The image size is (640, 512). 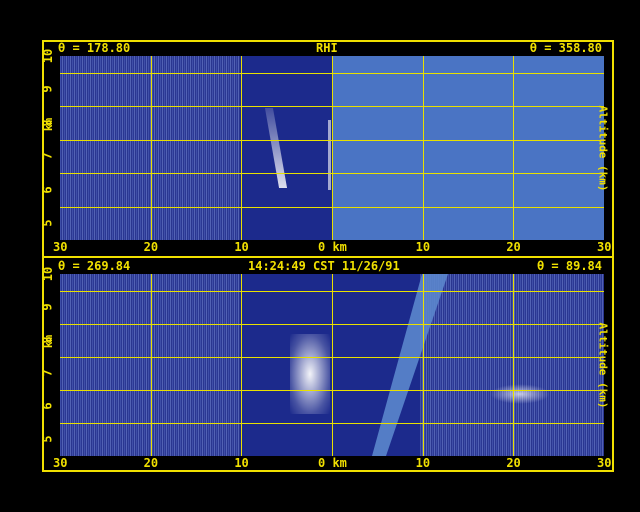 I want to click on echo-feature-right, so click(x=520, y=394).